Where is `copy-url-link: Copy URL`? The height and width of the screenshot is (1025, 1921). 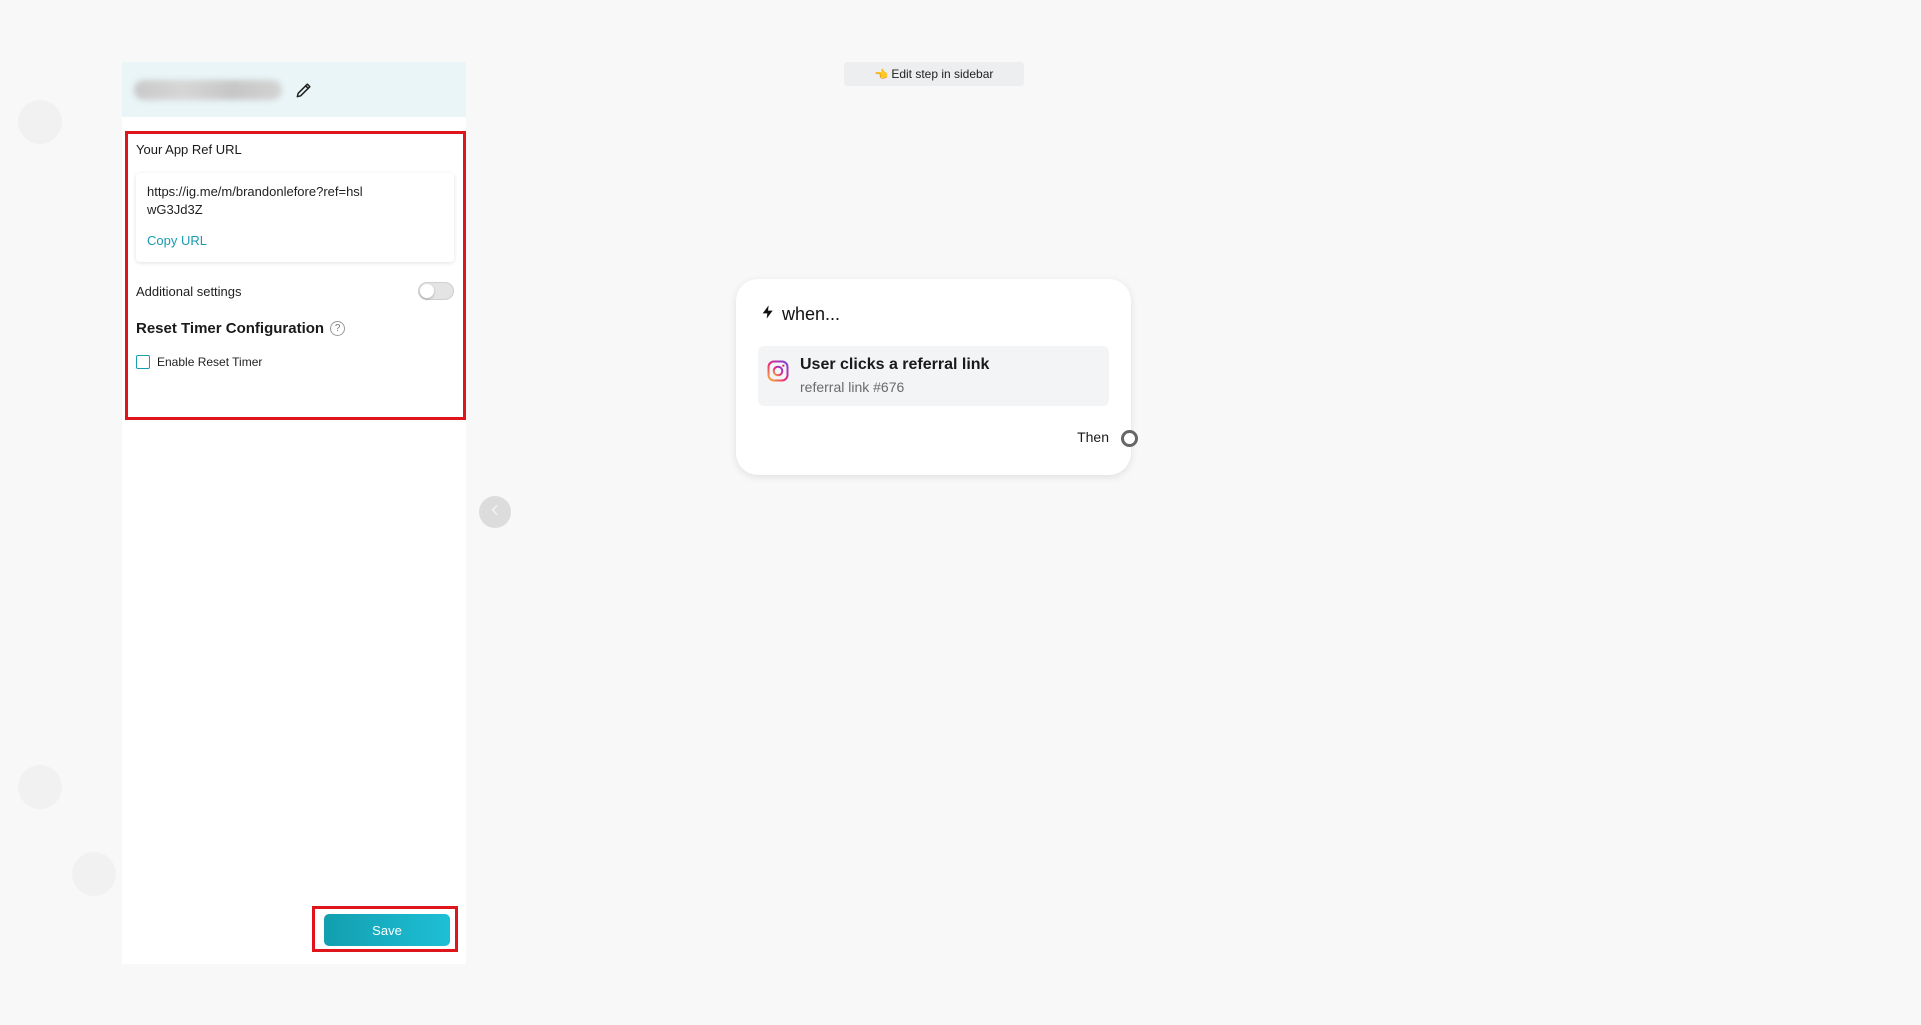
copy-url-link: Copy URL is located at coordinates (177, 240).